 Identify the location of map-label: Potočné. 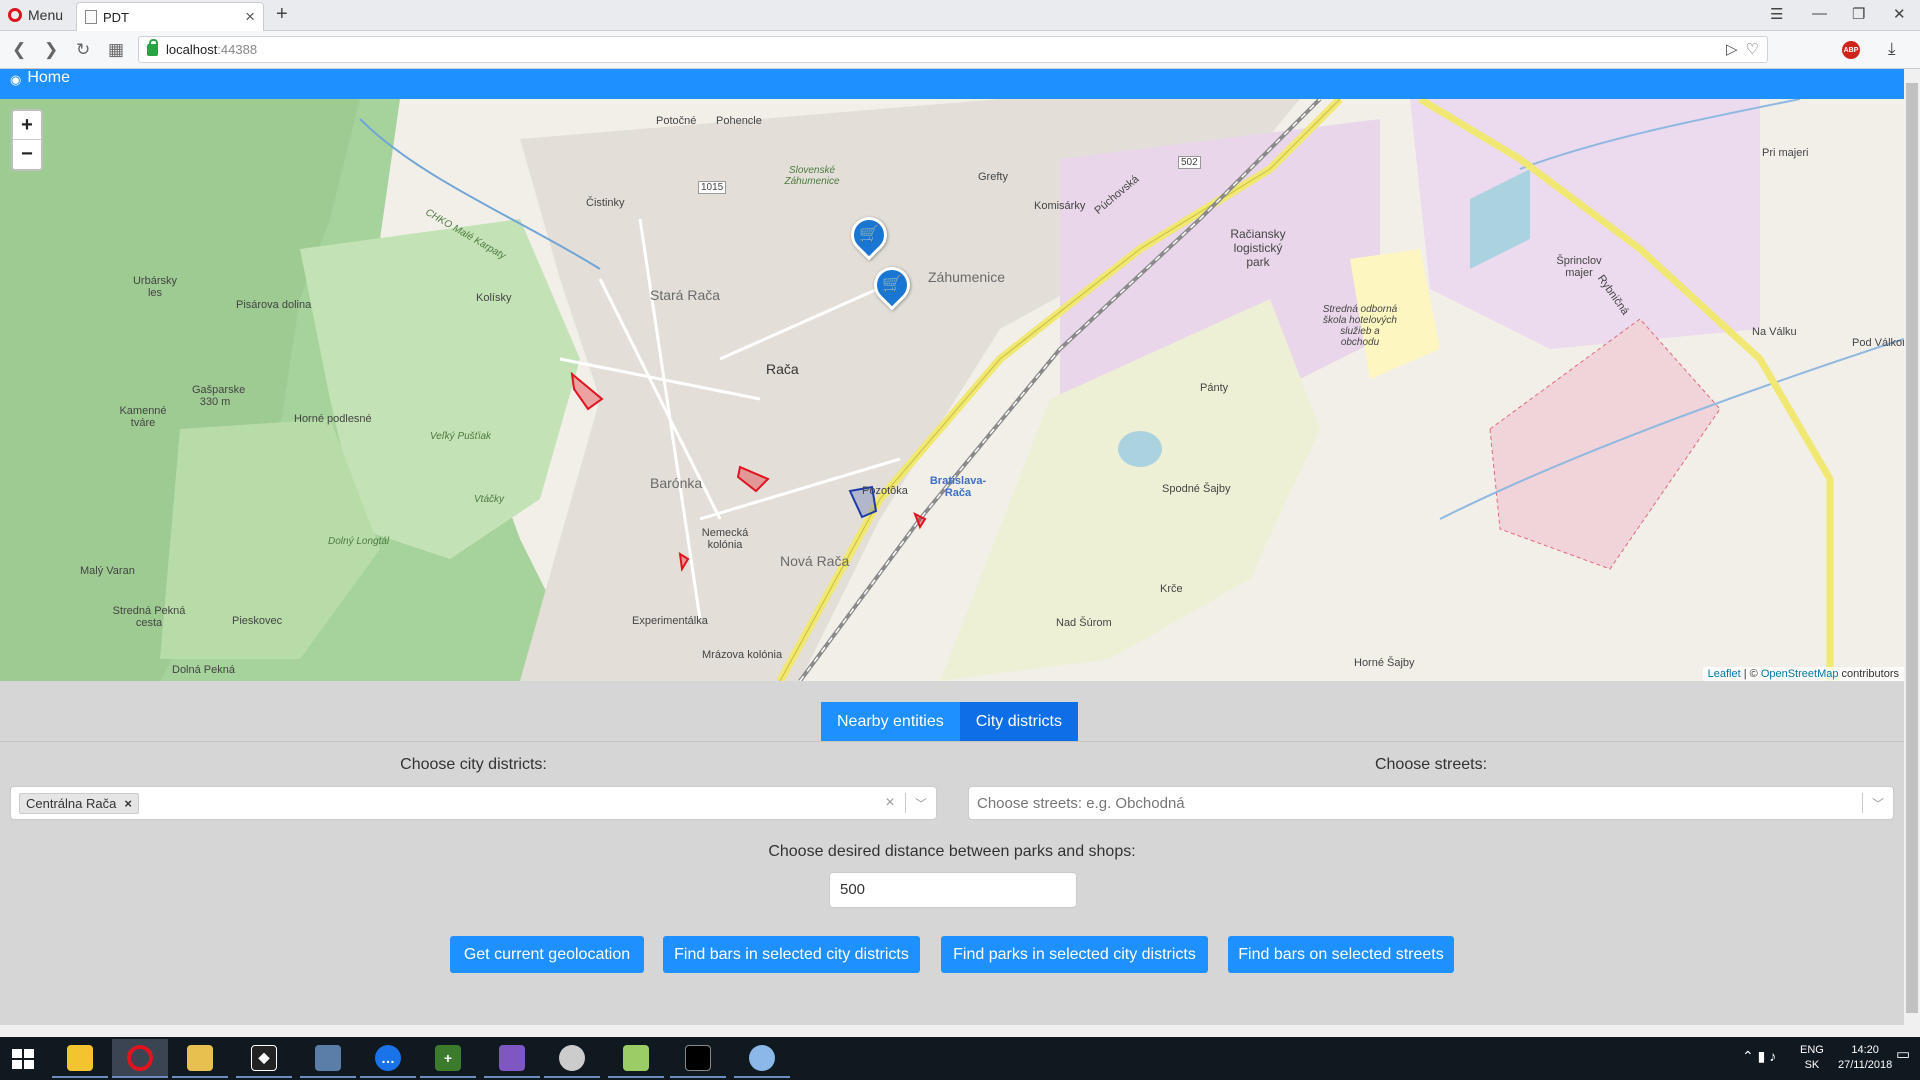
(676, 121).